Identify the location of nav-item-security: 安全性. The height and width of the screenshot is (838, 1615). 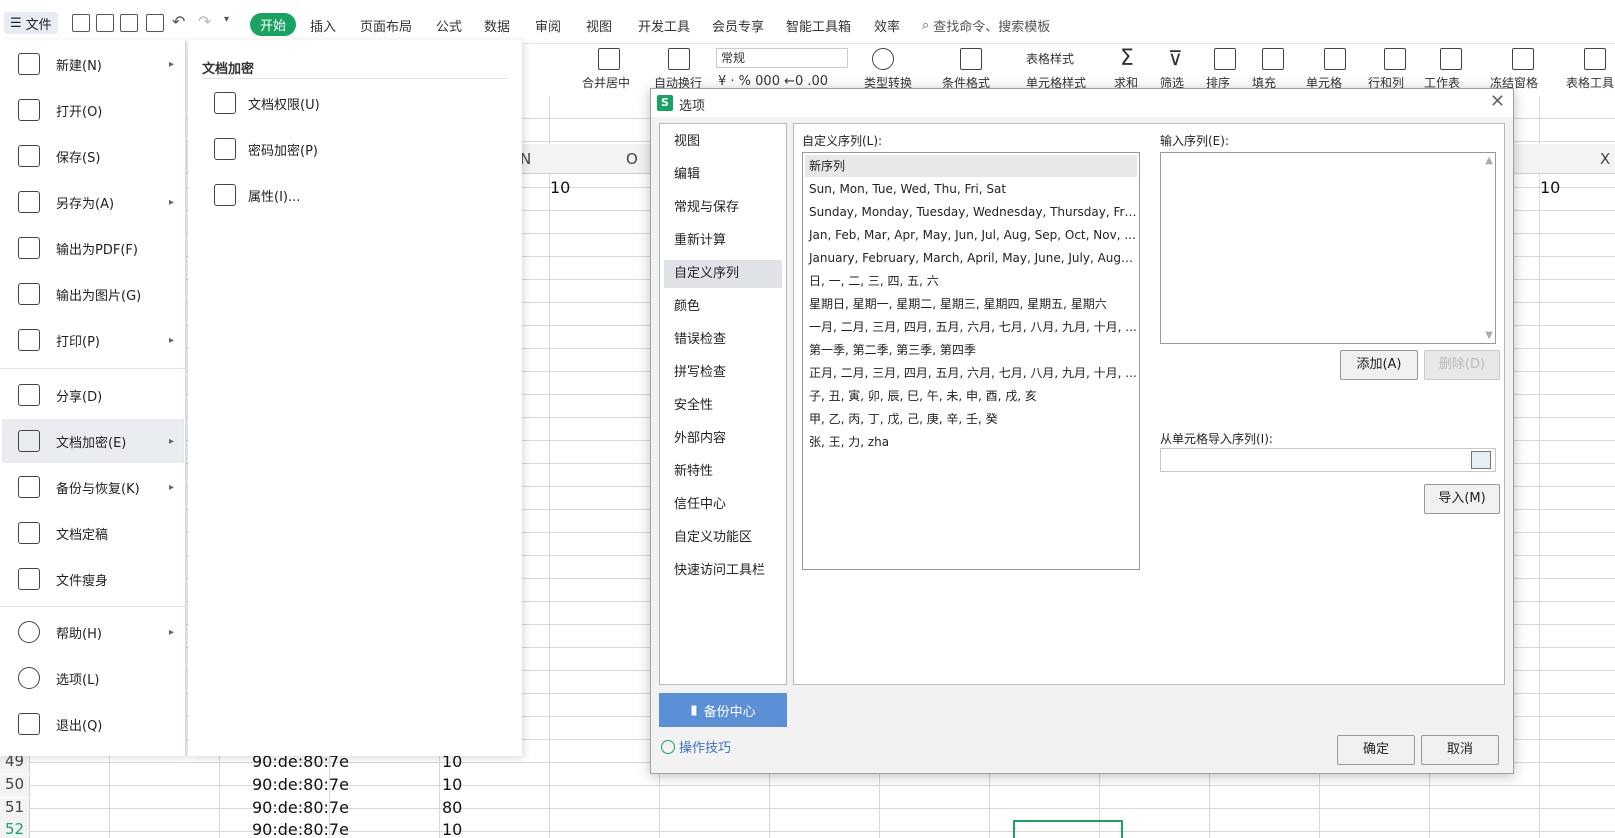
(723, 406).